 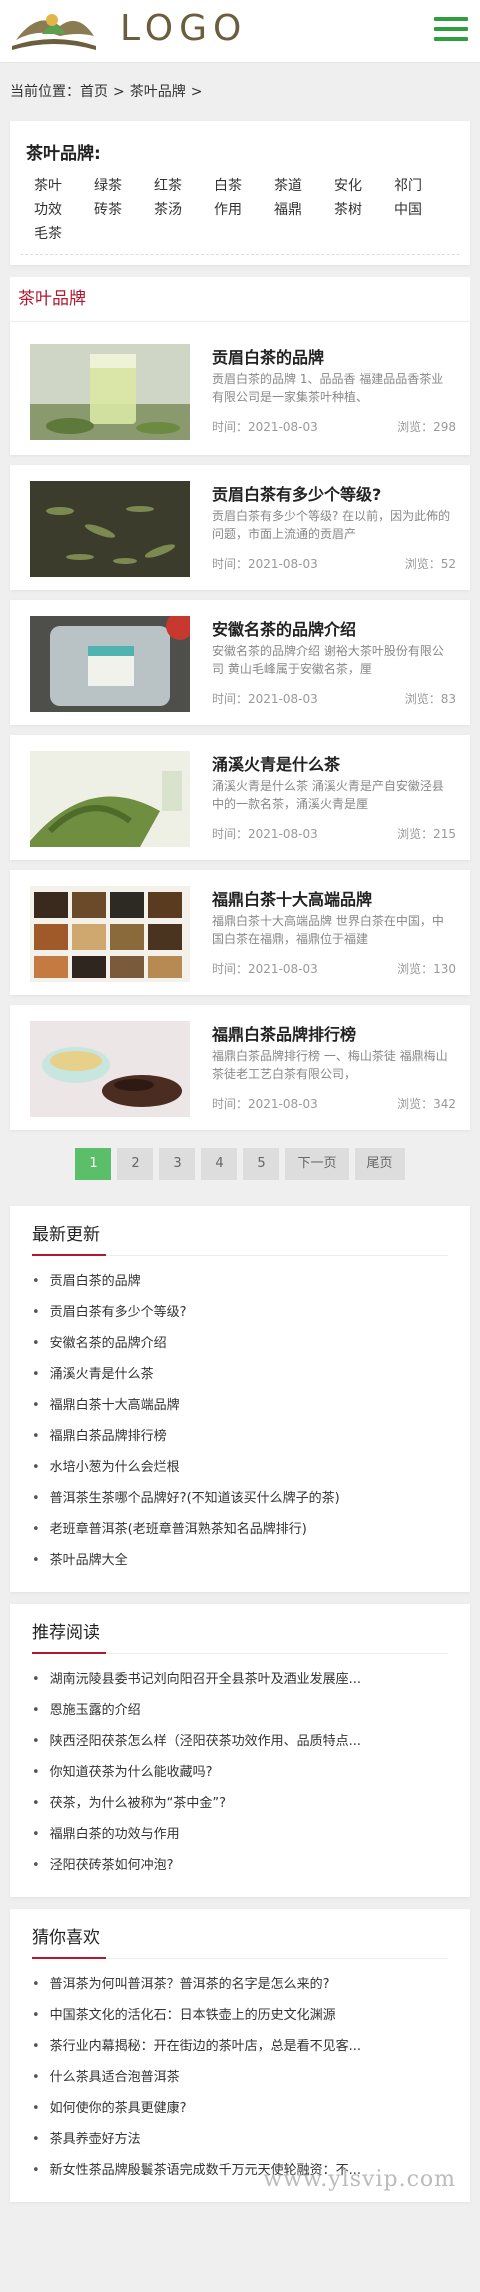 What do you see at coordinates (110, 799) in the screenshot?
I see `article-thumbnail-green-leaves-pile` at bounding box center [110, 799].